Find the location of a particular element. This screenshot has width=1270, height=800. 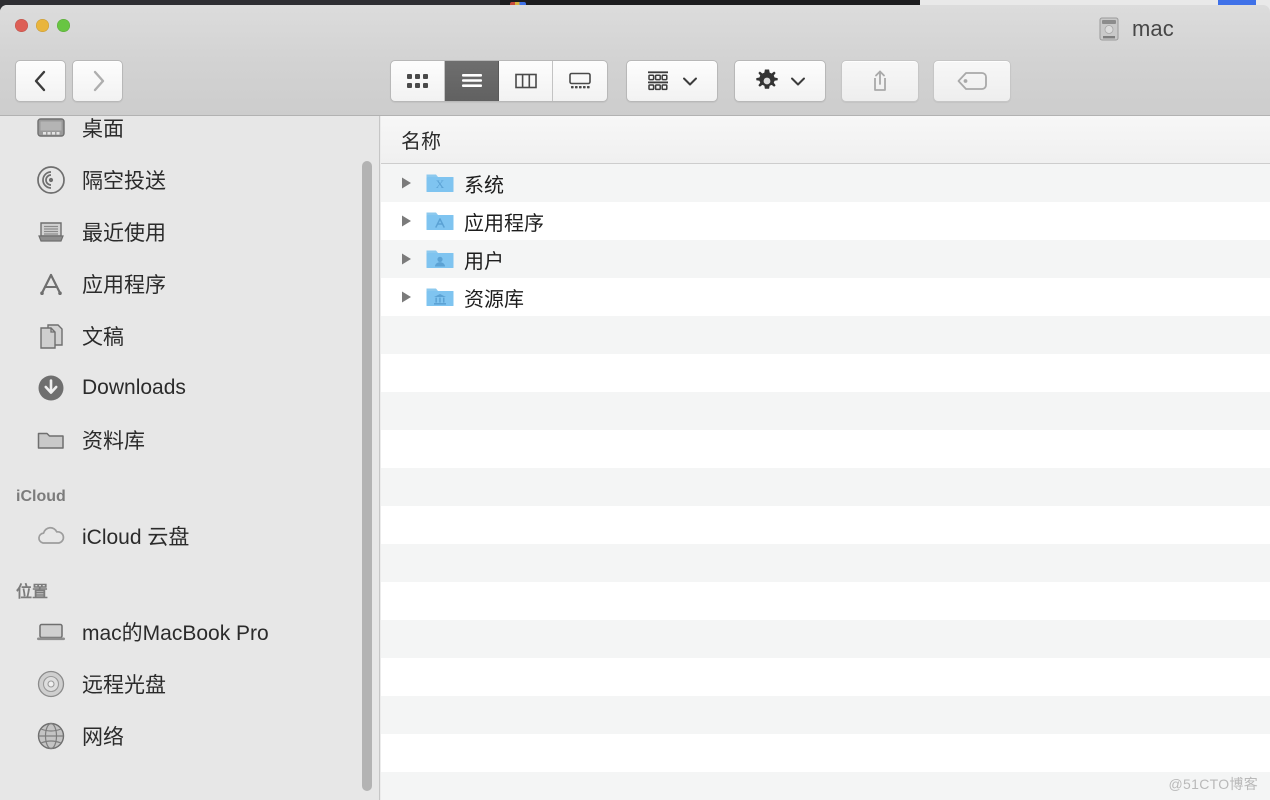

column-view-button is located at coordinates (526, 81).